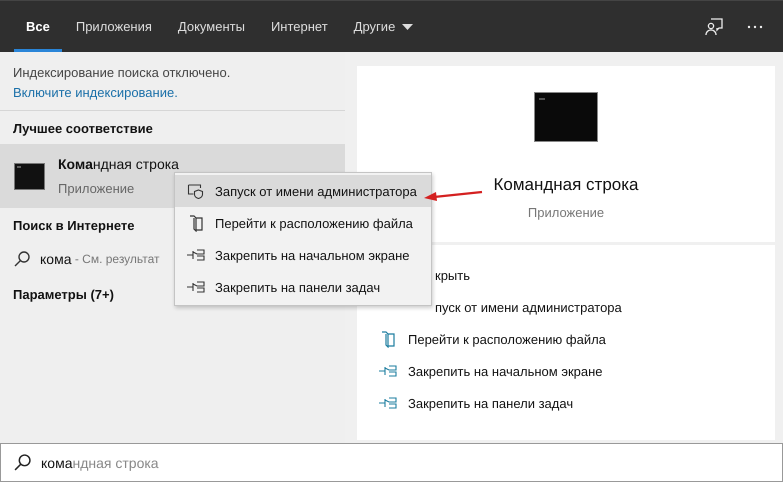 The width and height of the screenshot is (783, 482). I want to click on preview-title: Командная строка, so click(566, 185).